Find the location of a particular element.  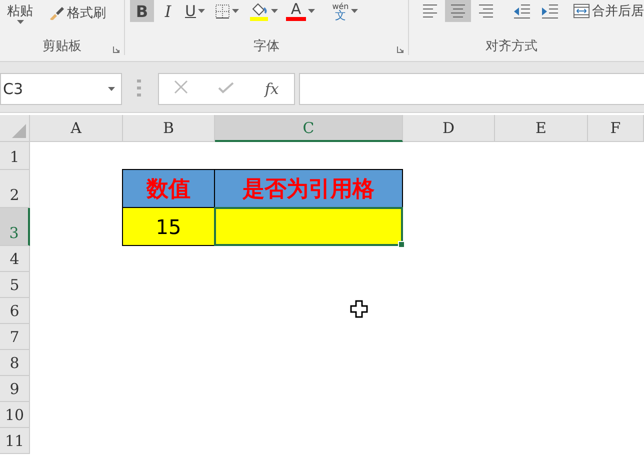

formula-input is located at coordinates (471, 89).